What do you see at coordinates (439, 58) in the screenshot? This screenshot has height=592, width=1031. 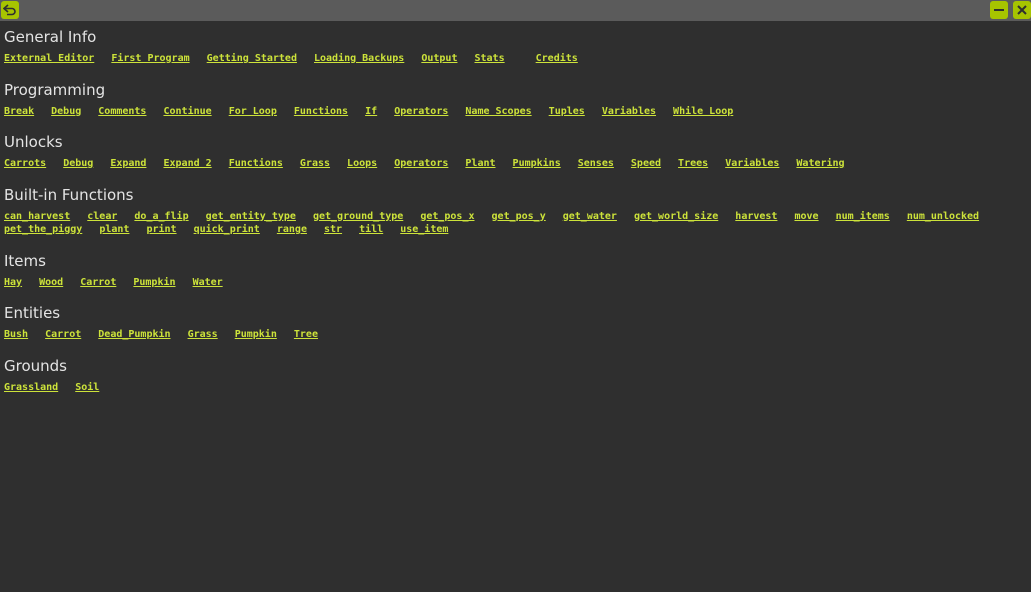 I see `link-output: Output` at bounding box center [439, 58].